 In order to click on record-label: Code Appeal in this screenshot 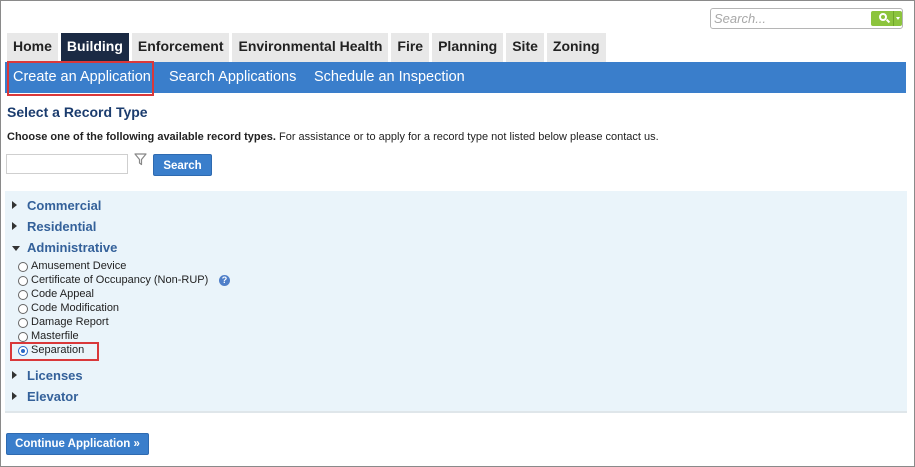, I will do `click(62, 294)`.